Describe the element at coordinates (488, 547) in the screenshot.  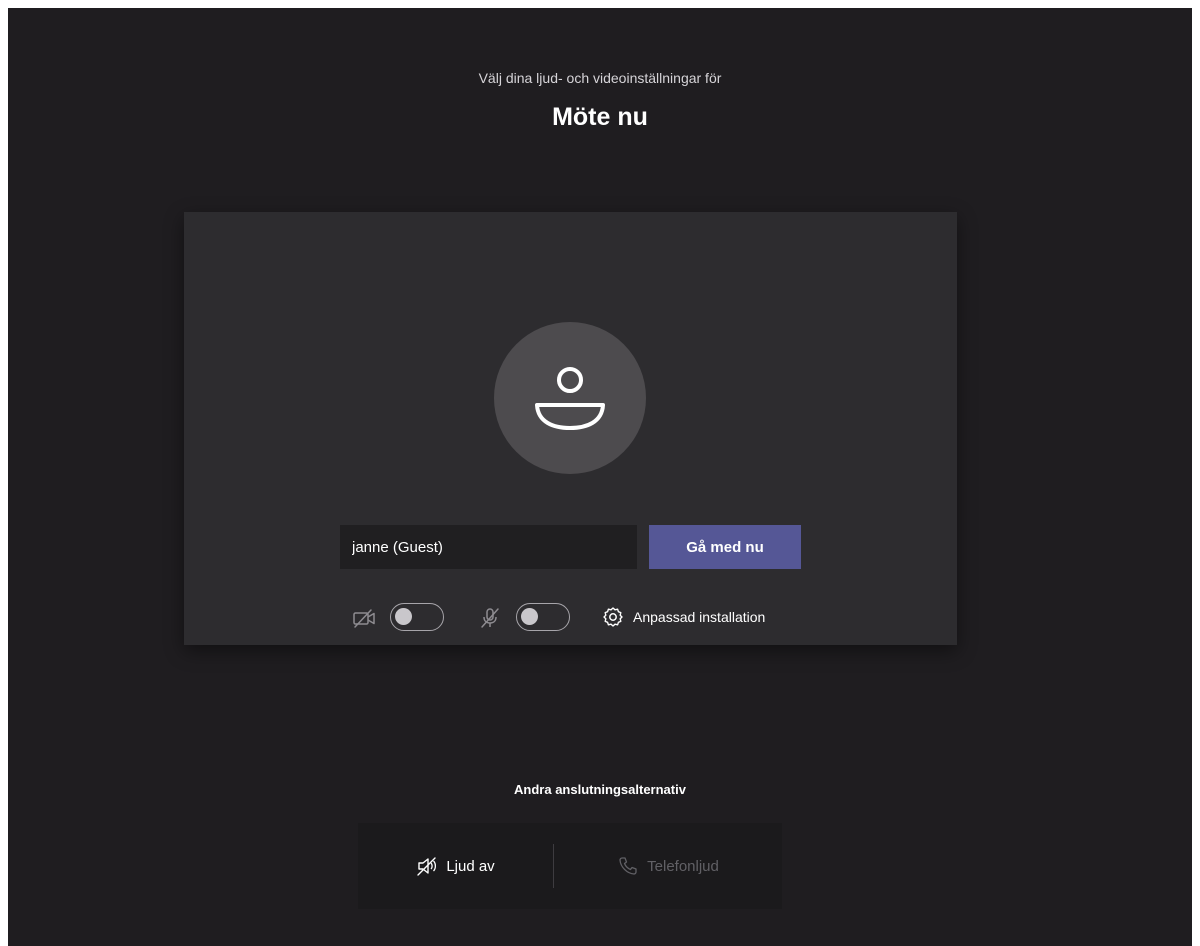
I see `name-input` at that location.